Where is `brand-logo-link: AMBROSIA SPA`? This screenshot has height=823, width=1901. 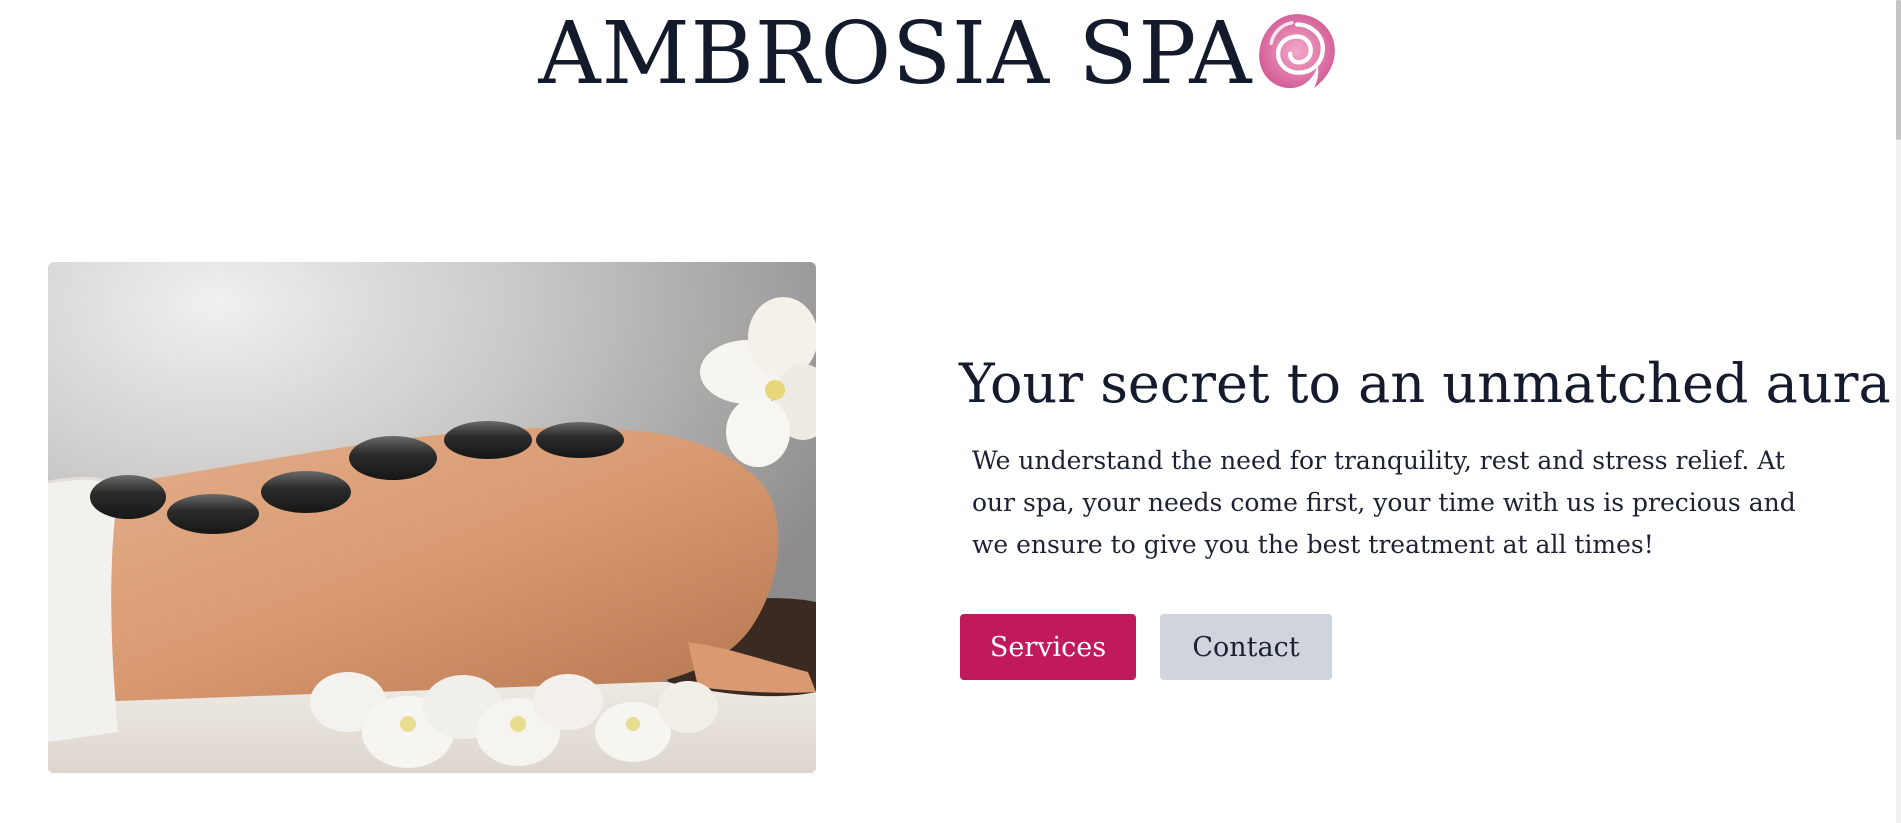
brand-logo-link: AMBROSIA SPA is located at coordinates (940, 54).